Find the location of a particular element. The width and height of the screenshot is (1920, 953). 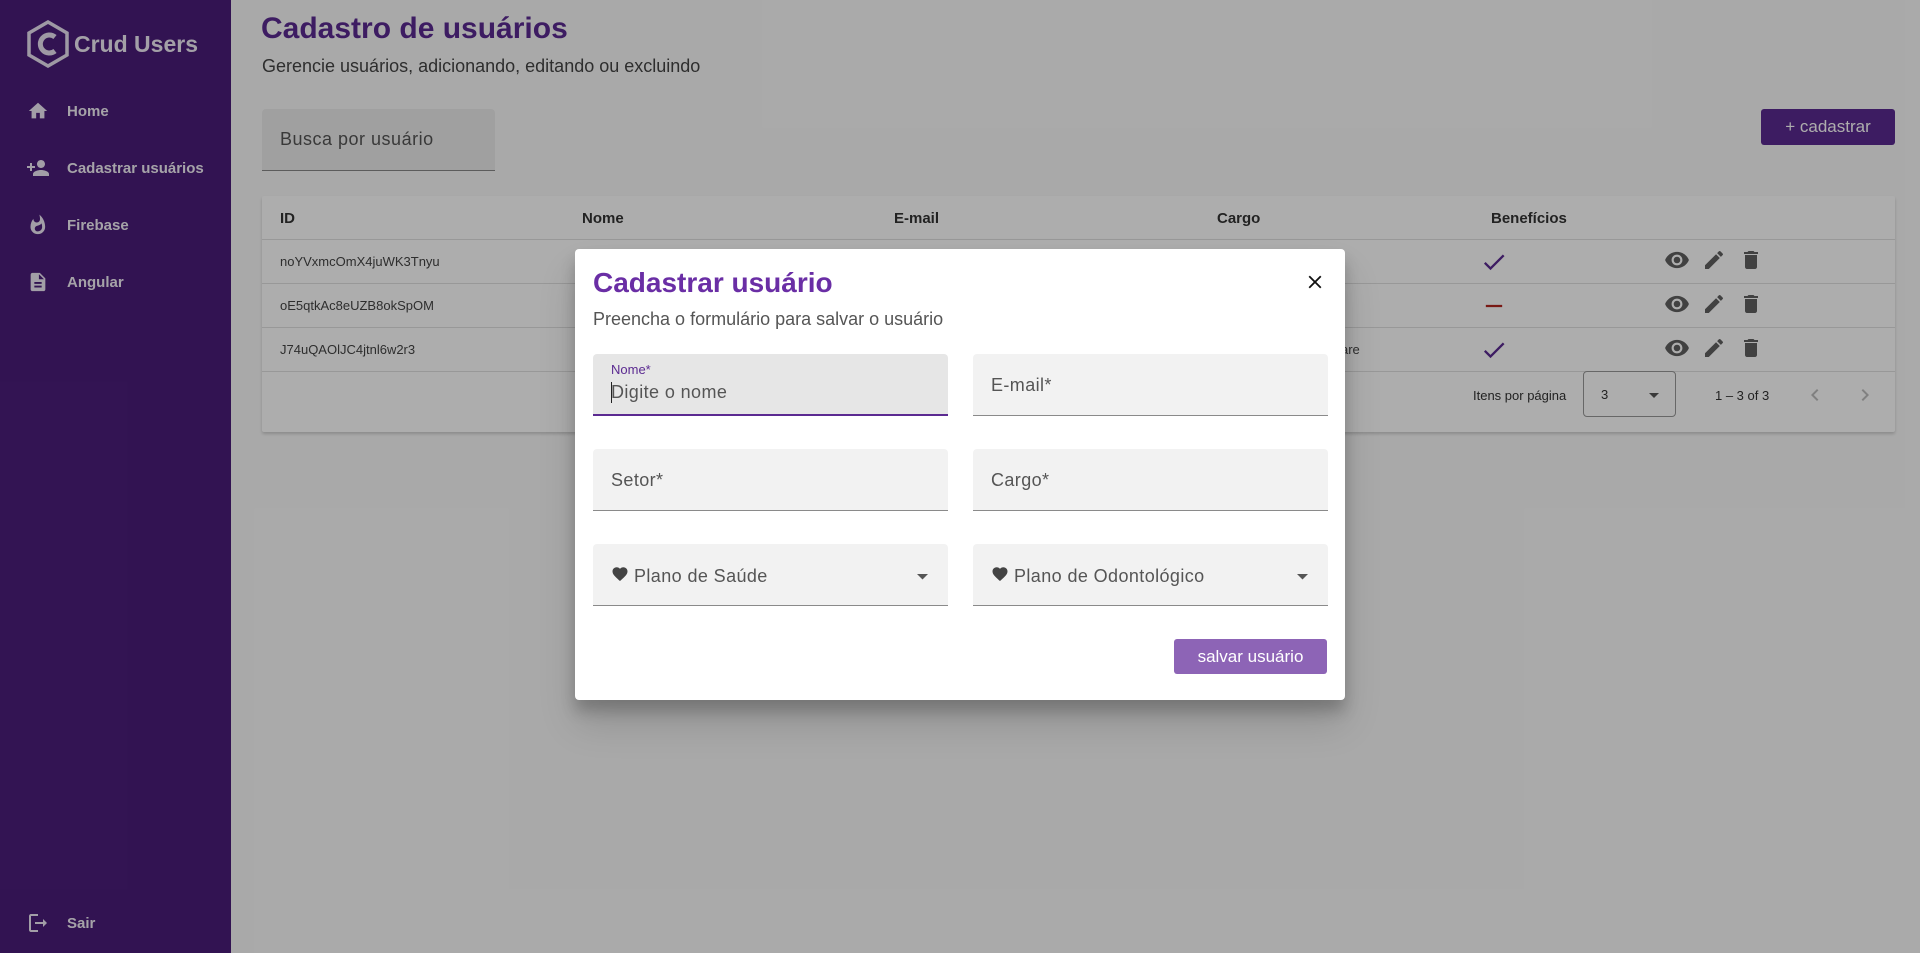

plano-odonto-label: Plano de Odontológico is located at coordinates (1109, 576).